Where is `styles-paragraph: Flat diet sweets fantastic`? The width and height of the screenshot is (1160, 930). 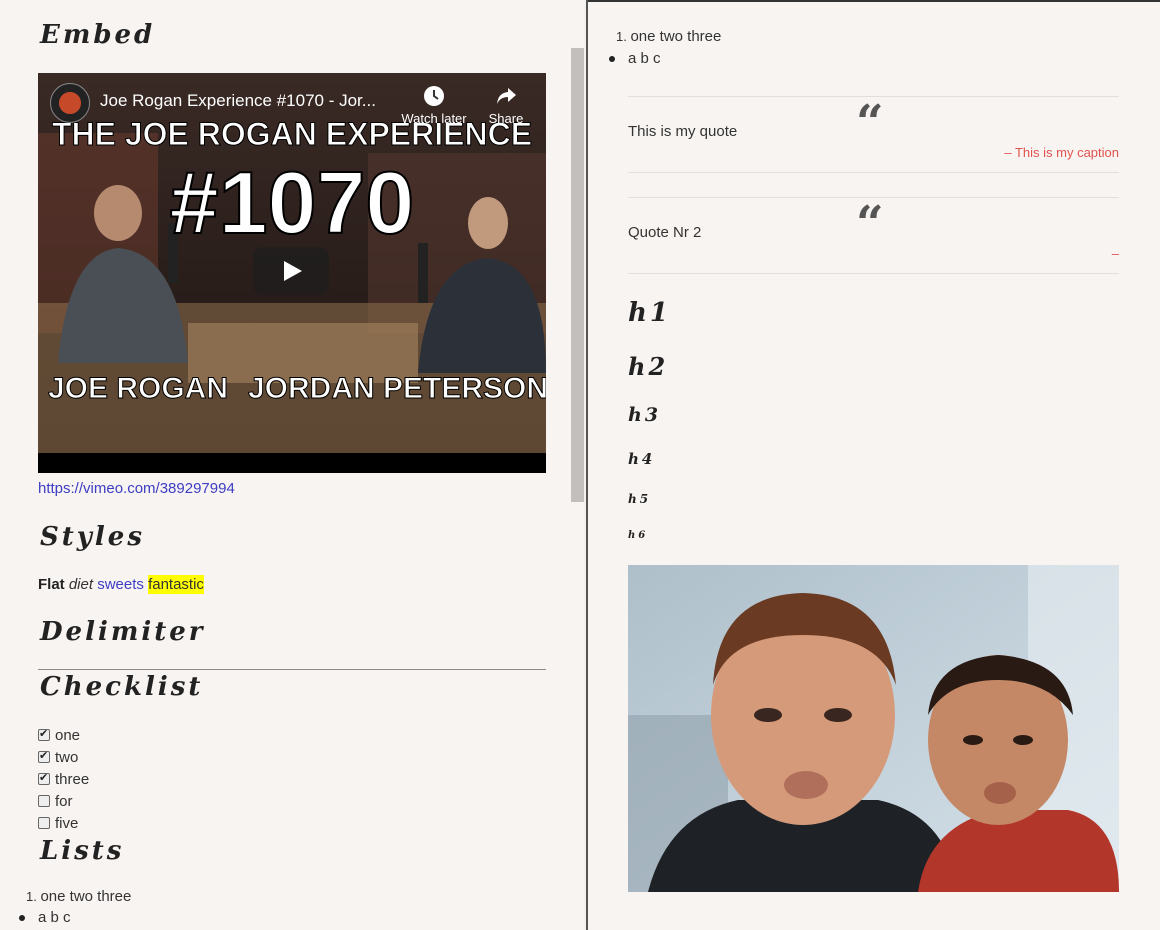 styles-paragraph: Flat diet sweets fantastic is located at coordinates (121, 585).